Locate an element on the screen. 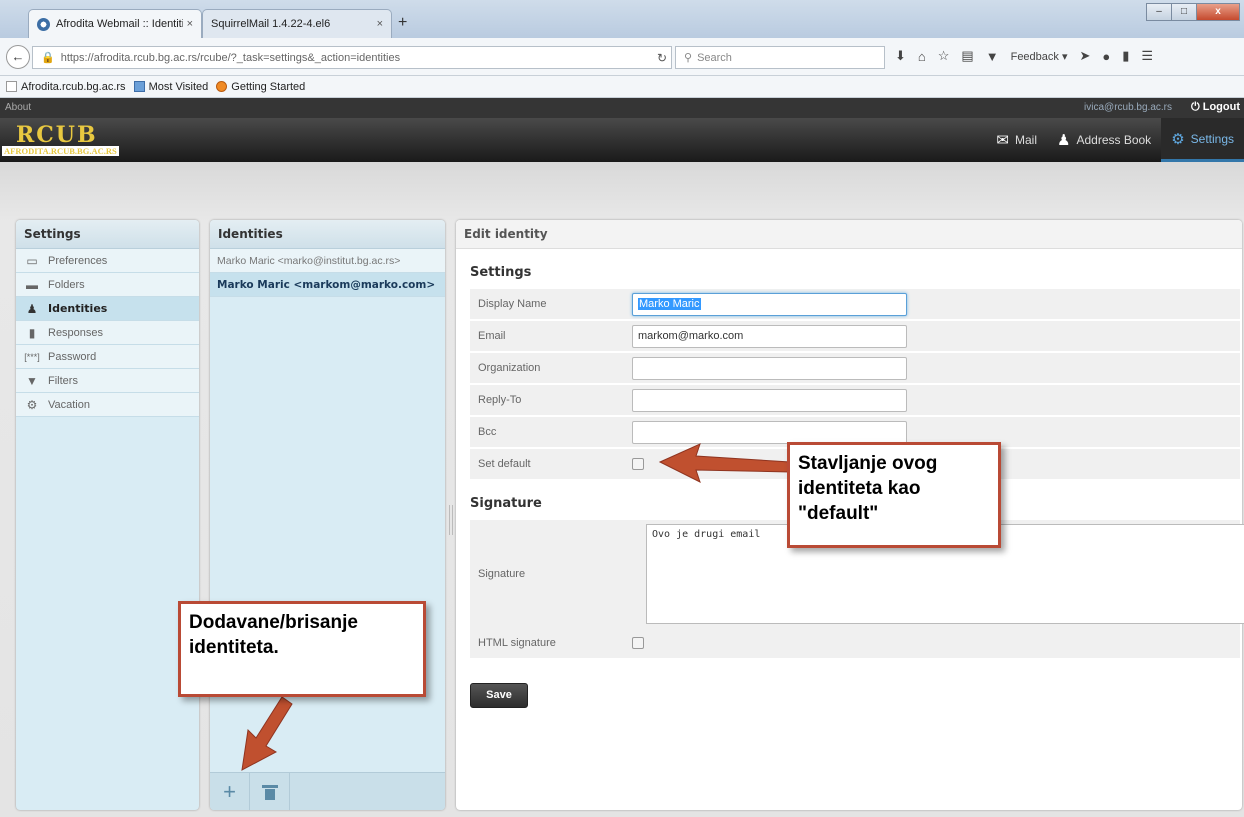 This screenshot has width=1244, height=817. reload-icon: ↻ is located at coordinates (662, 58).